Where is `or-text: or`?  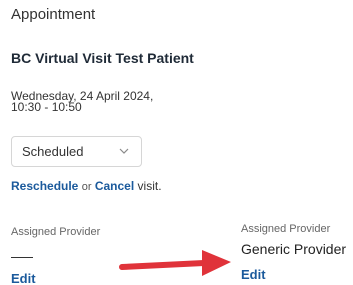 or-text: or is located at coordinates (86, 187).